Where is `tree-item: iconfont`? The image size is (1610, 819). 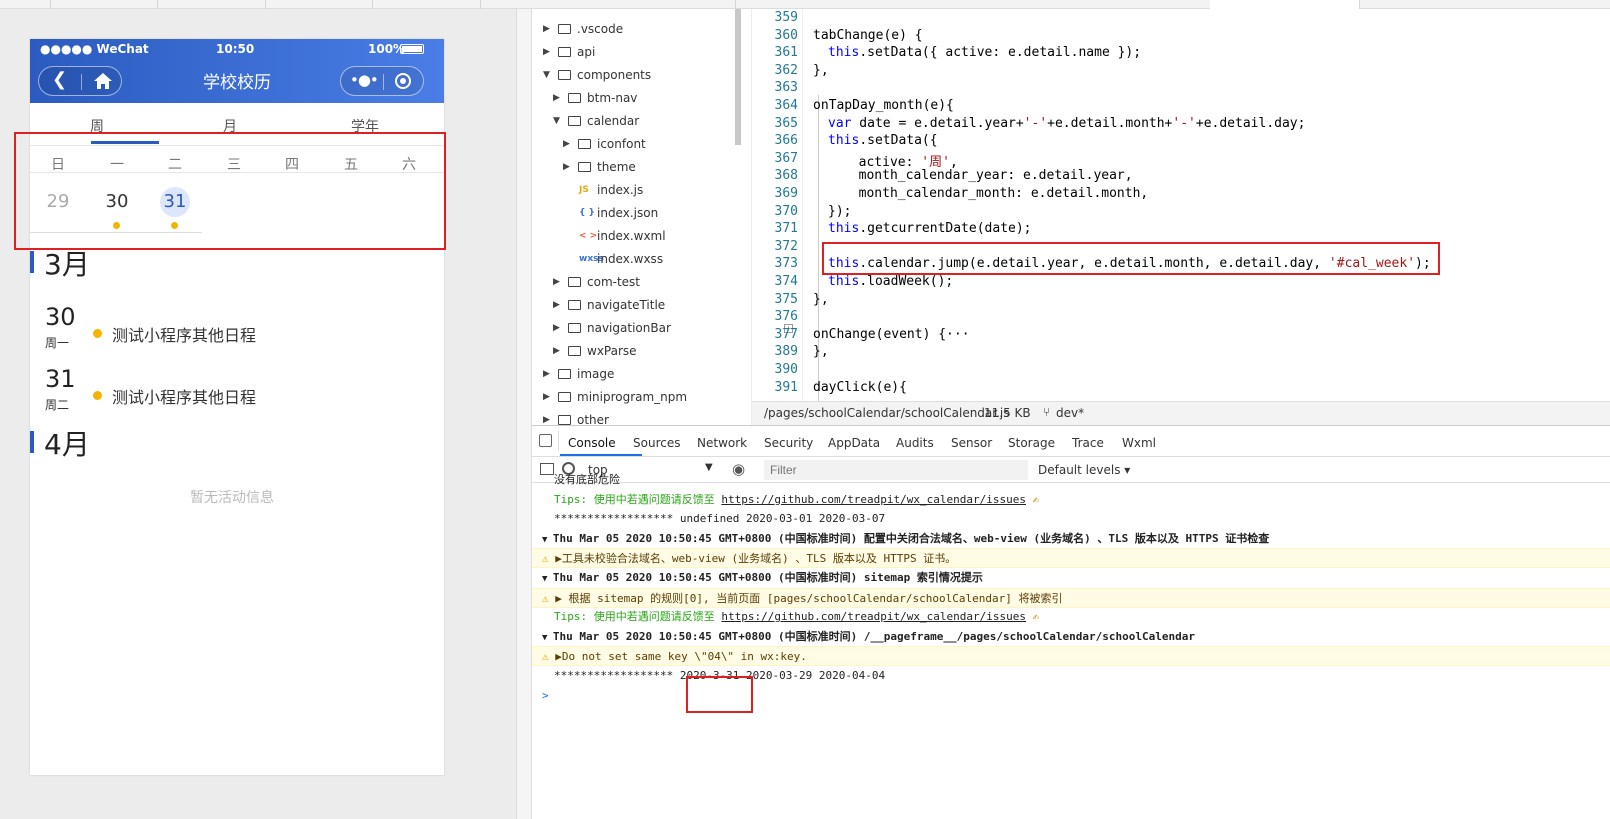 tree-item: iconfont is located at coordinates (621, 144).